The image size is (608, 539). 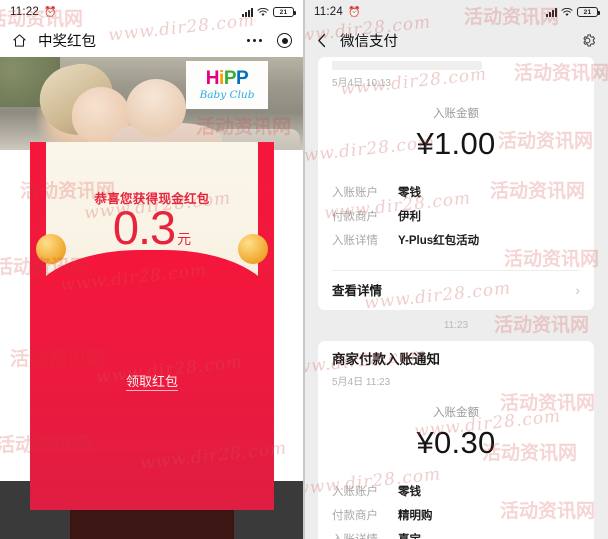 I want to click on hipp-letter-h: H, so click(x=212, y=78).